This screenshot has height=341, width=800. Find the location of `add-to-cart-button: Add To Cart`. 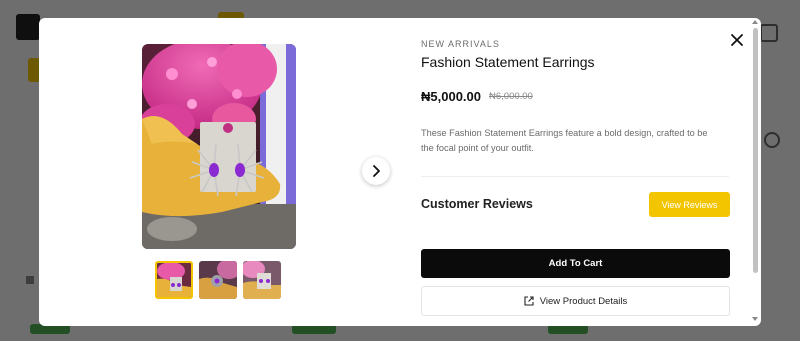

add-to-cart-button: Add To Cart is located at coordinates (575, 263).